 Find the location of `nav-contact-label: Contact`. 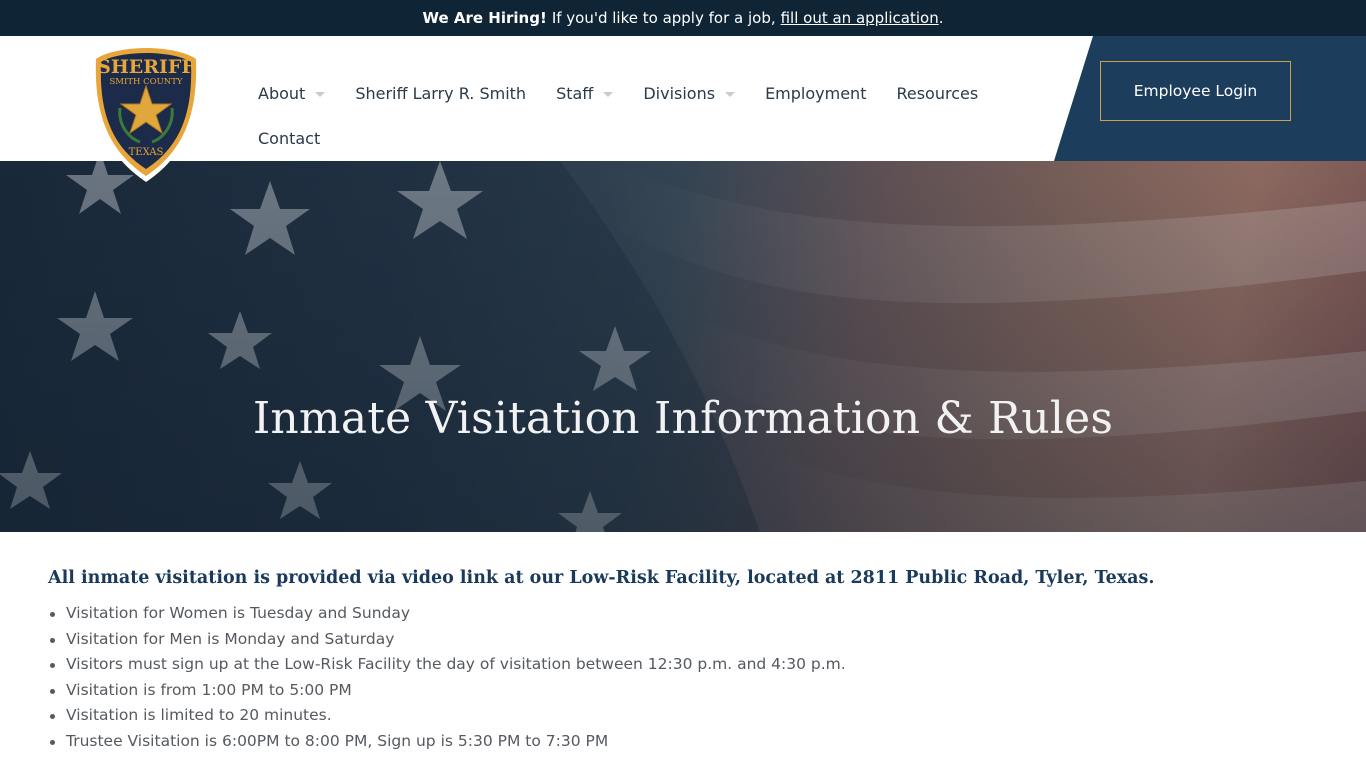

nav-contact-label: Contact is located at coordinates (289, 138).